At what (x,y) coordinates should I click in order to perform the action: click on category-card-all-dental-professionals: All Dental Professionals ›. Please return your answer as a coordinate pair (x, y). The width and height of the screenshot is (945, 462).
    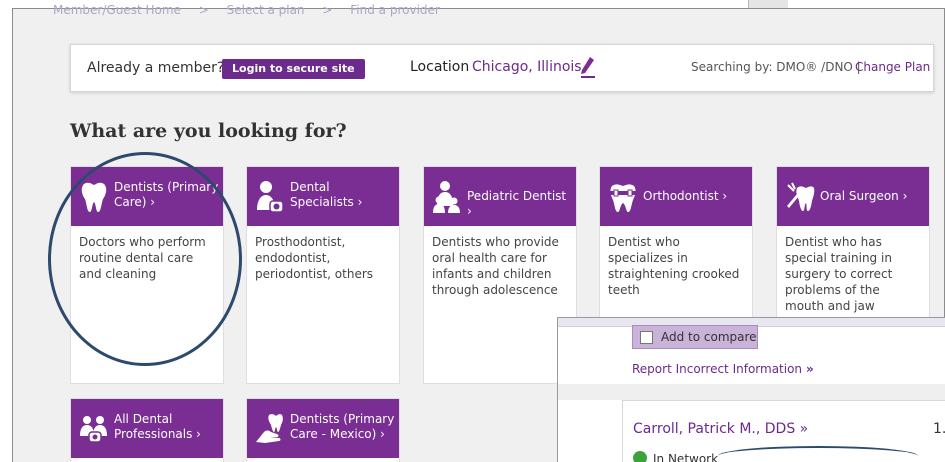
    Looking at the image, I should click on (147, 430).